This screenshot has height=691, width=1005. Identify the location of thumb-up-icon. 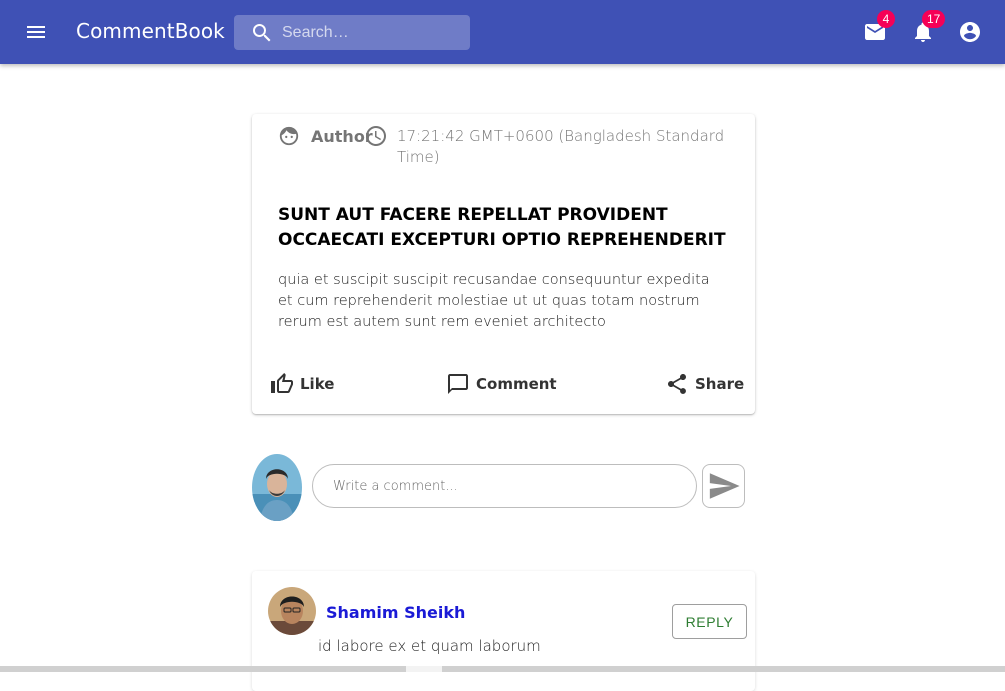
(282, 383).